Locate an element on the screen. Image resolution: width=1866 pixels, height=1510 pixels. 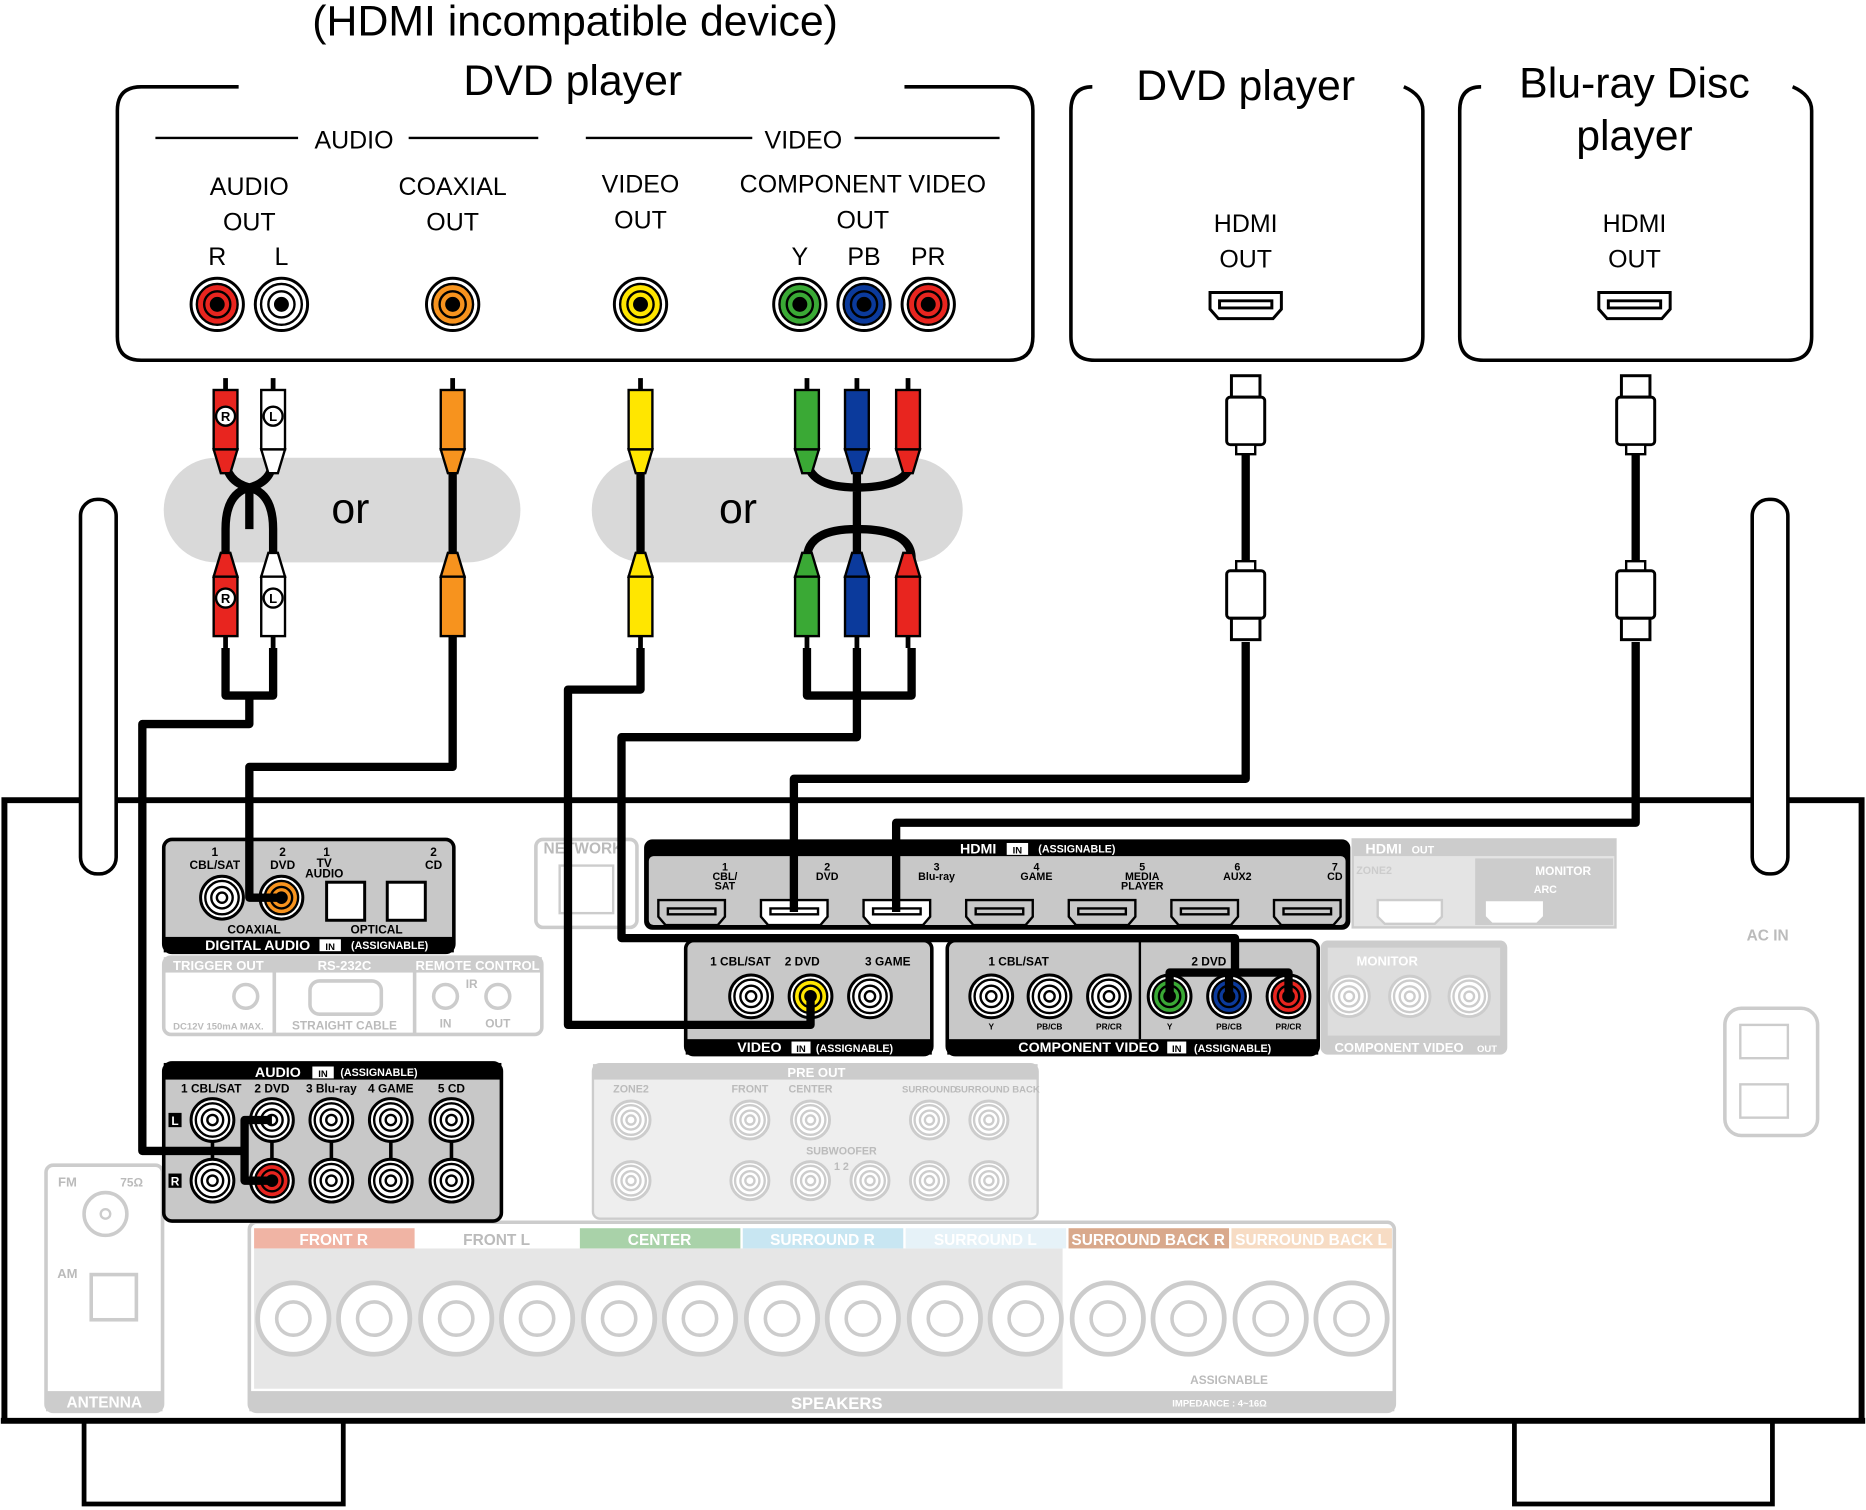
svg-text: IR is located at coordinates (472, 984).